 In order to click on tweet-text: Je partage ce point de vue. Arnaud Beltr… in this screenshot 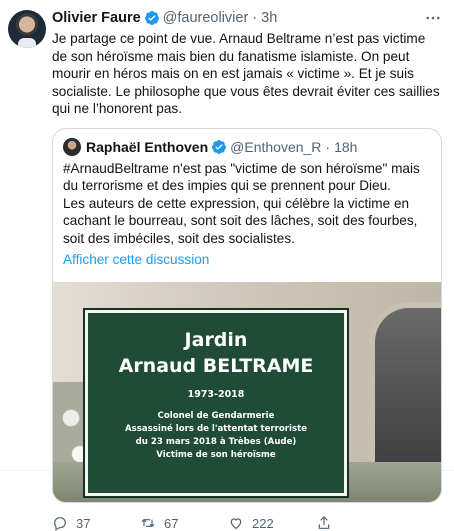, I will do `click(248, 73)`.